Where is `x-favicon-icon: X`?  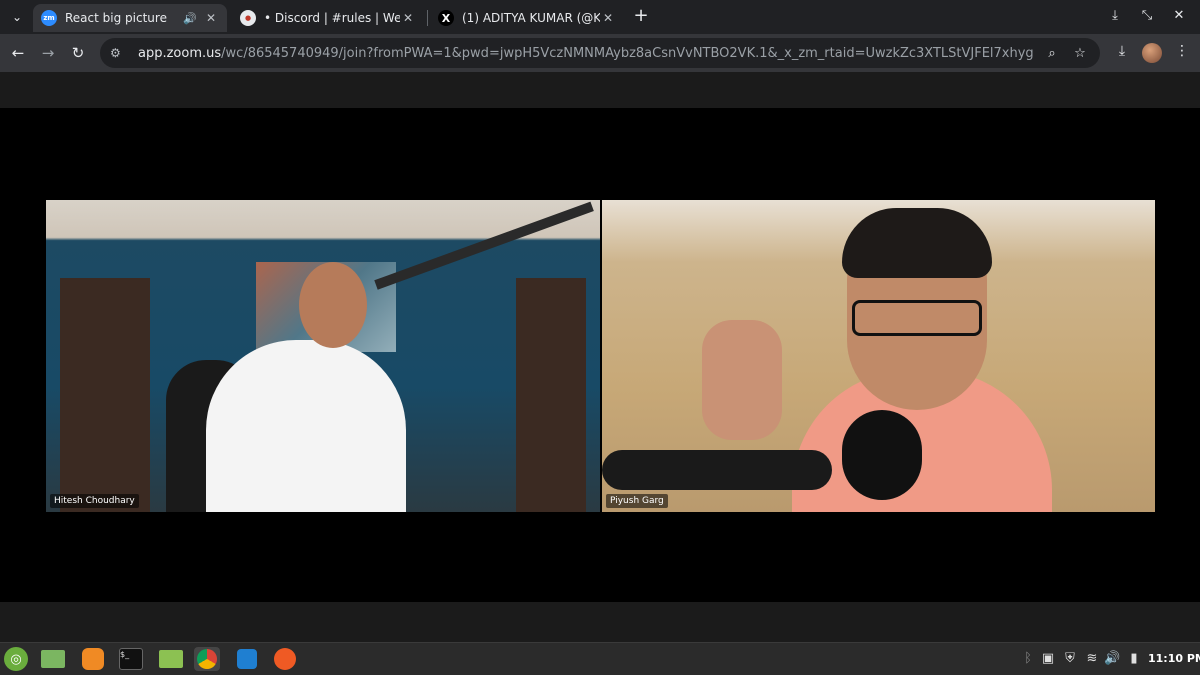
x-favicon-icon: X is located at coordinates (446, 18).